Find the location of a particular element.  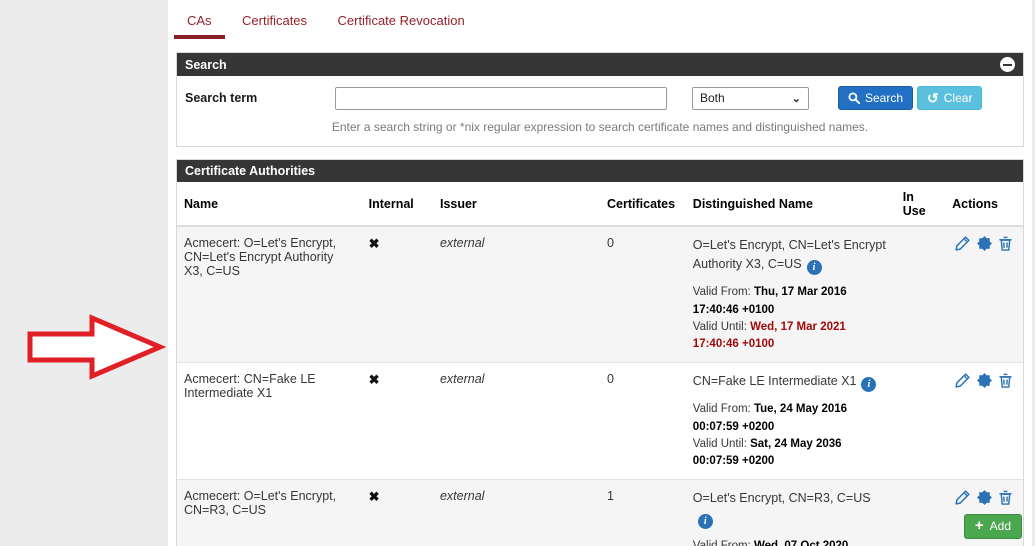

search-panel-title: Search is located at coordinates (206, 64).